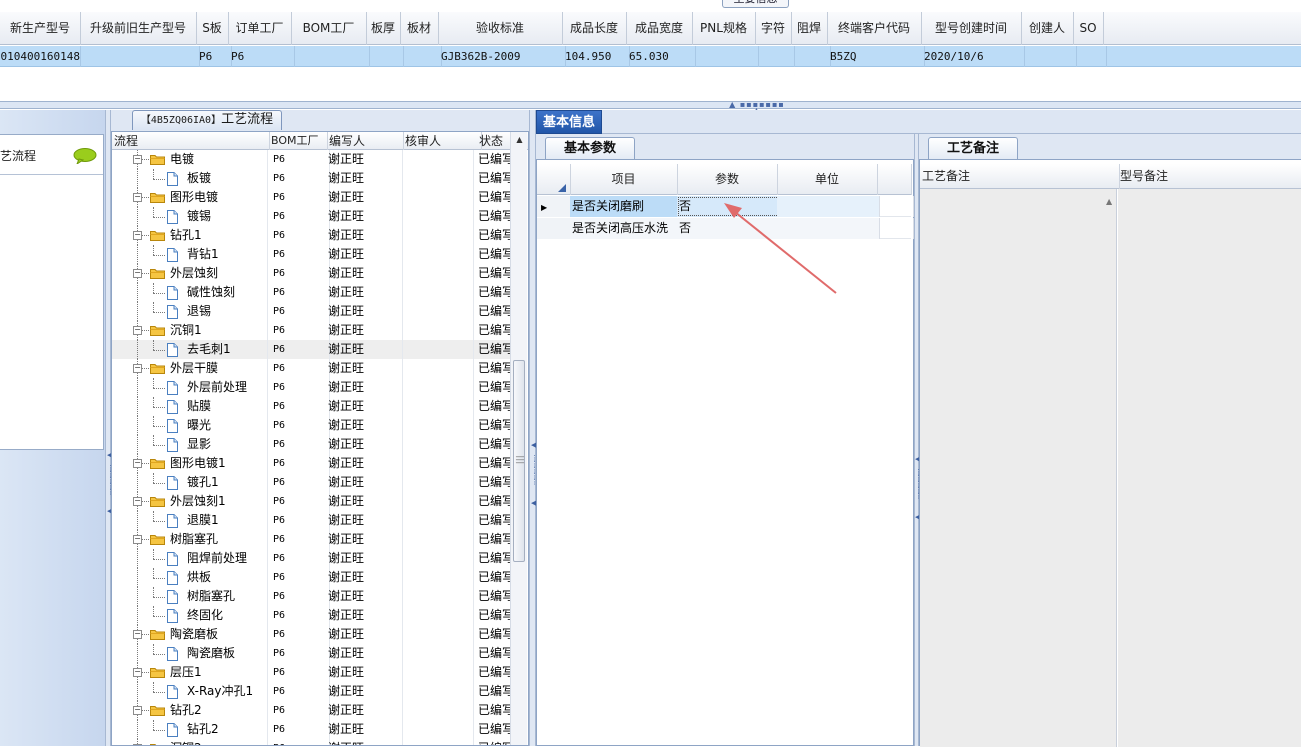 The width and height of the screenshot is (1301, 747). I want to click on tree-node-cell: 钻孔2, so click(190, 729).